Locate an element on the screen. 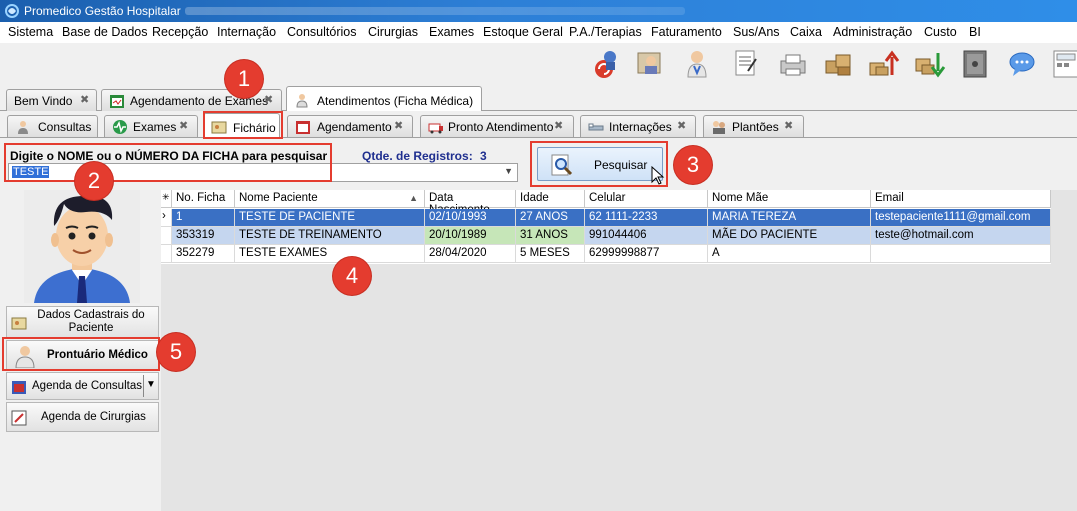 The width and height of the screenshot is (1077, 511). side-button-label: Agenda de Consultas is located at coordinates (87, 386).